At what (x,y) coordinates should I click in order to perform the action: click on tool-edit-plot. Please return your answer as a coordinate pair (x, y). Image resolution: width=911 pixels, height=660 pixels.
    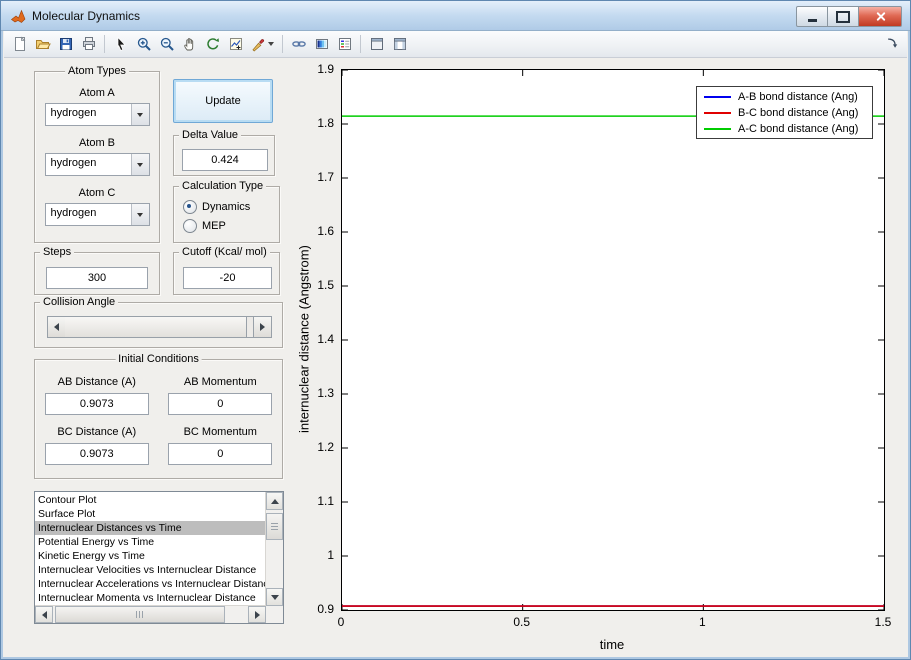
    Looking at the image, I should click on (120, 44).